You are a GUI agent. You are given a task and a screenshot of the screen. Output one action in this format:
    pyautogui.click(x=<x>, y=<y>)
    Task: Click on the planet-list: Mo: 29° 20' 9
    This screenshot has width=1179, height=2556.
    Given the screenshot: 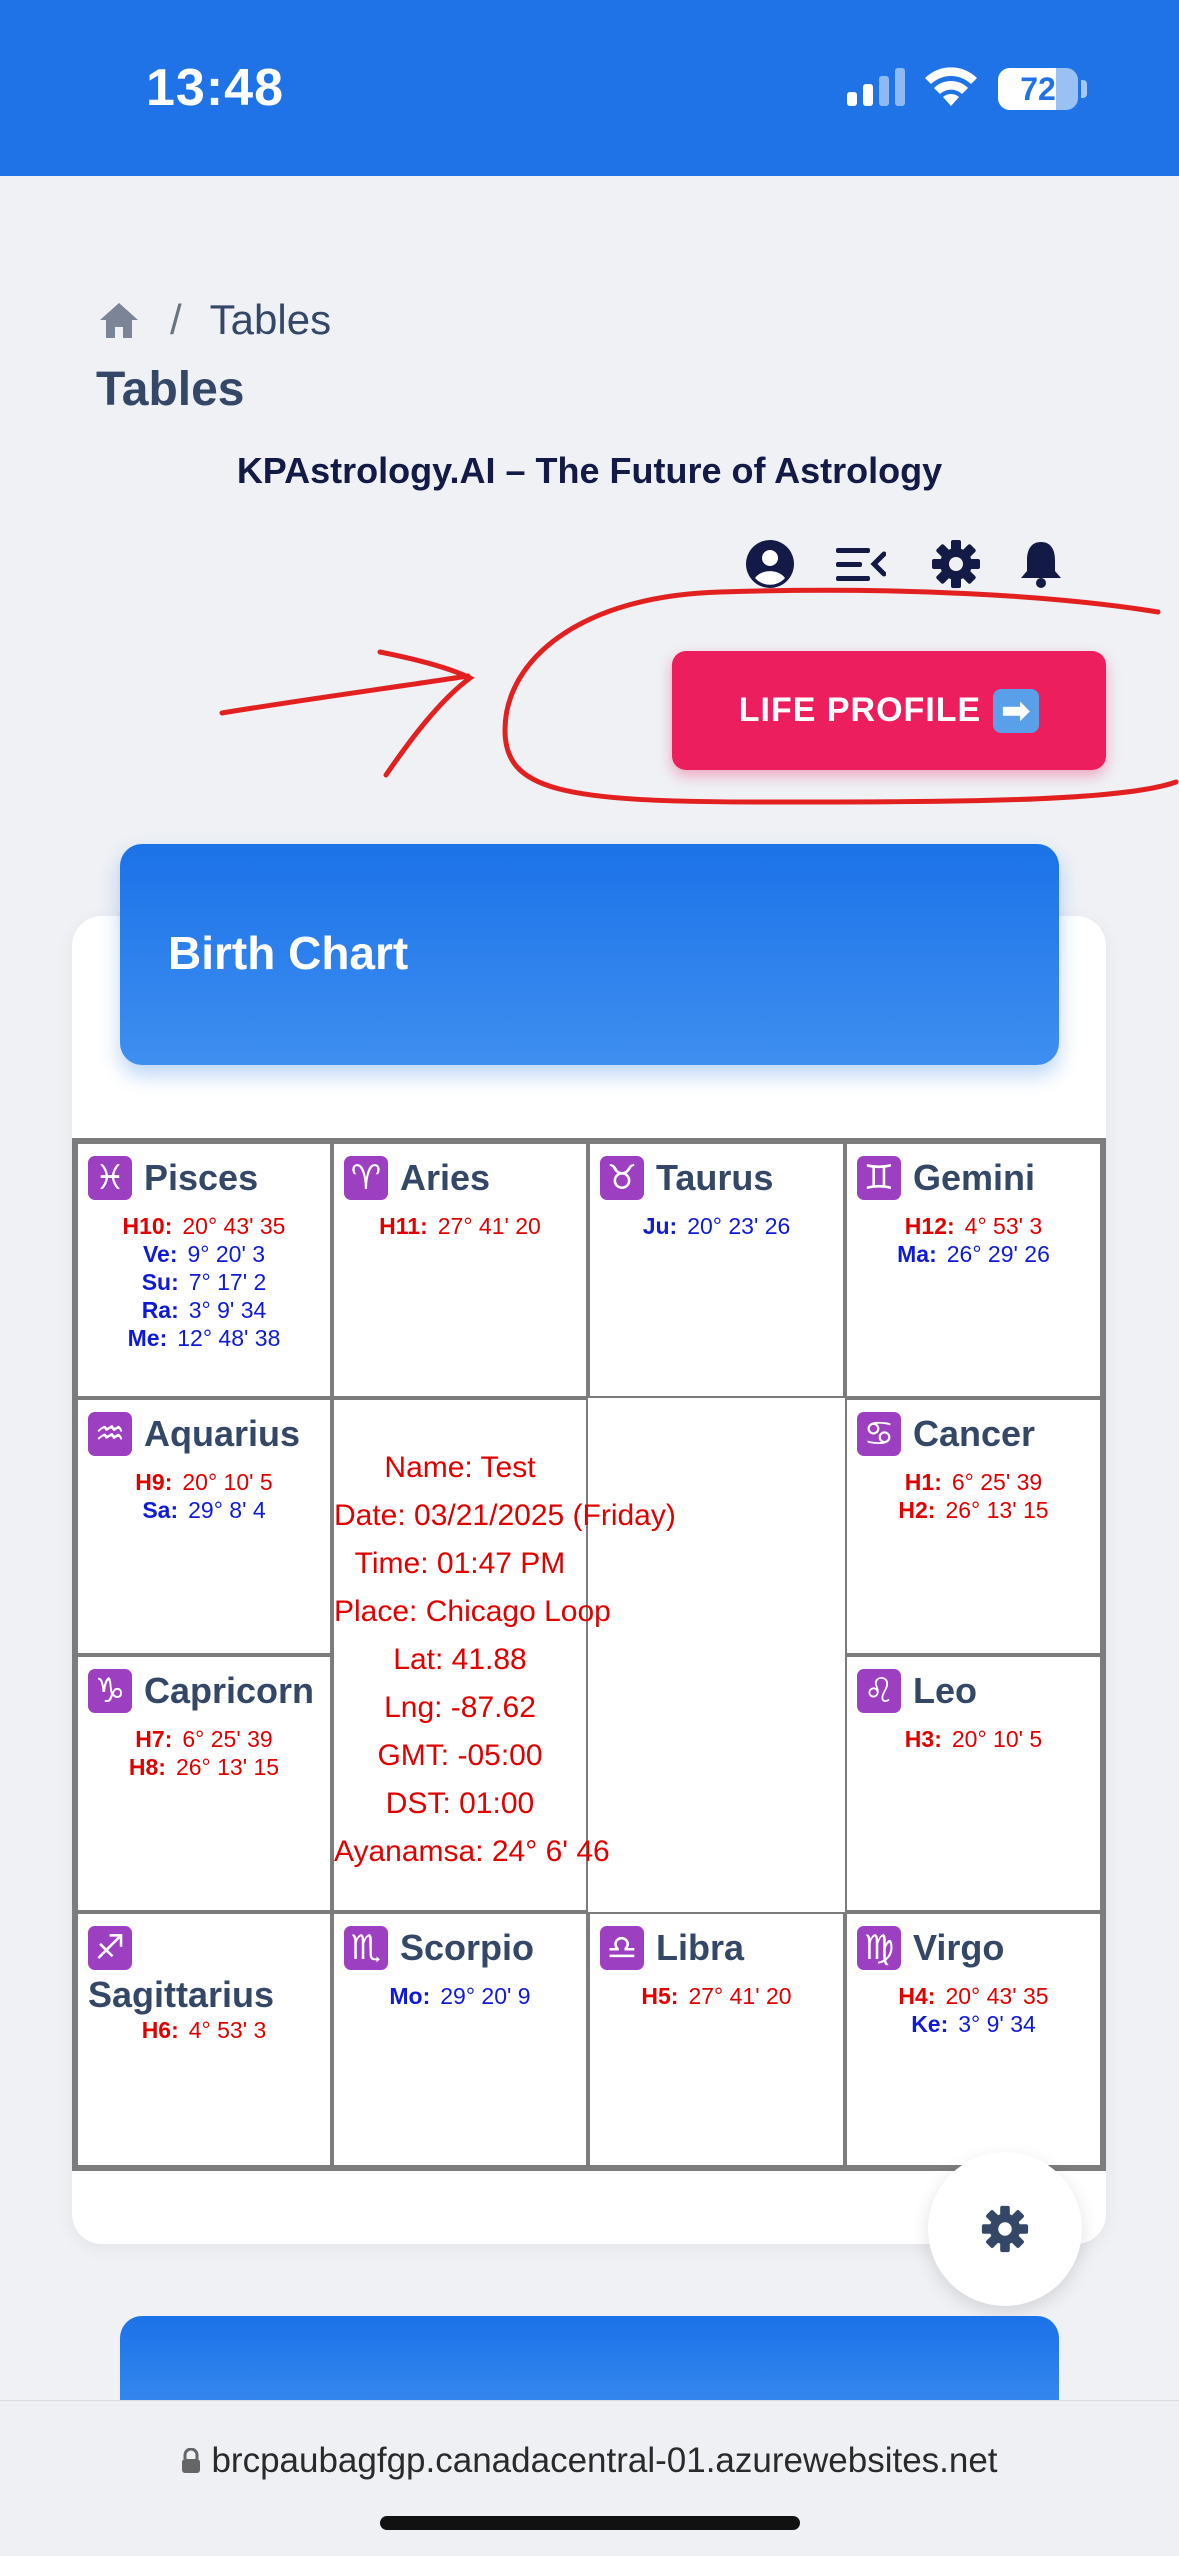 What is the action you would take?
    pyautogui.click(x=460, y=1996)
    